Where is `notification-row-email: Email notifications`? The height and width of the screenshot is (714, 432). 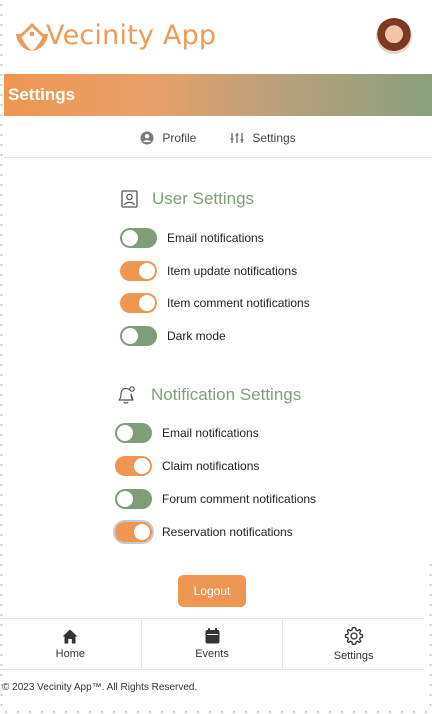
notification-row-email: Email notifications is located at coordinates (187, 433).